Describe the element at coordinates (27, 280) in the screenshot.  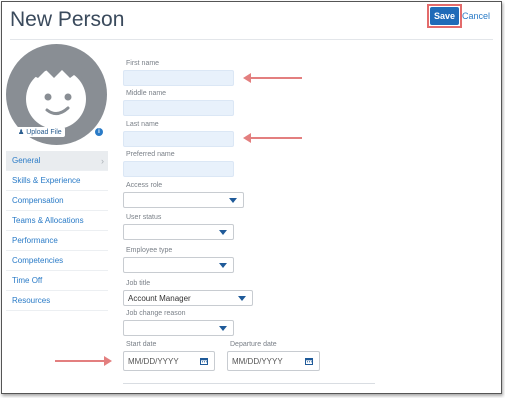
I see `sidebar-item-label: Time Off` at that location.